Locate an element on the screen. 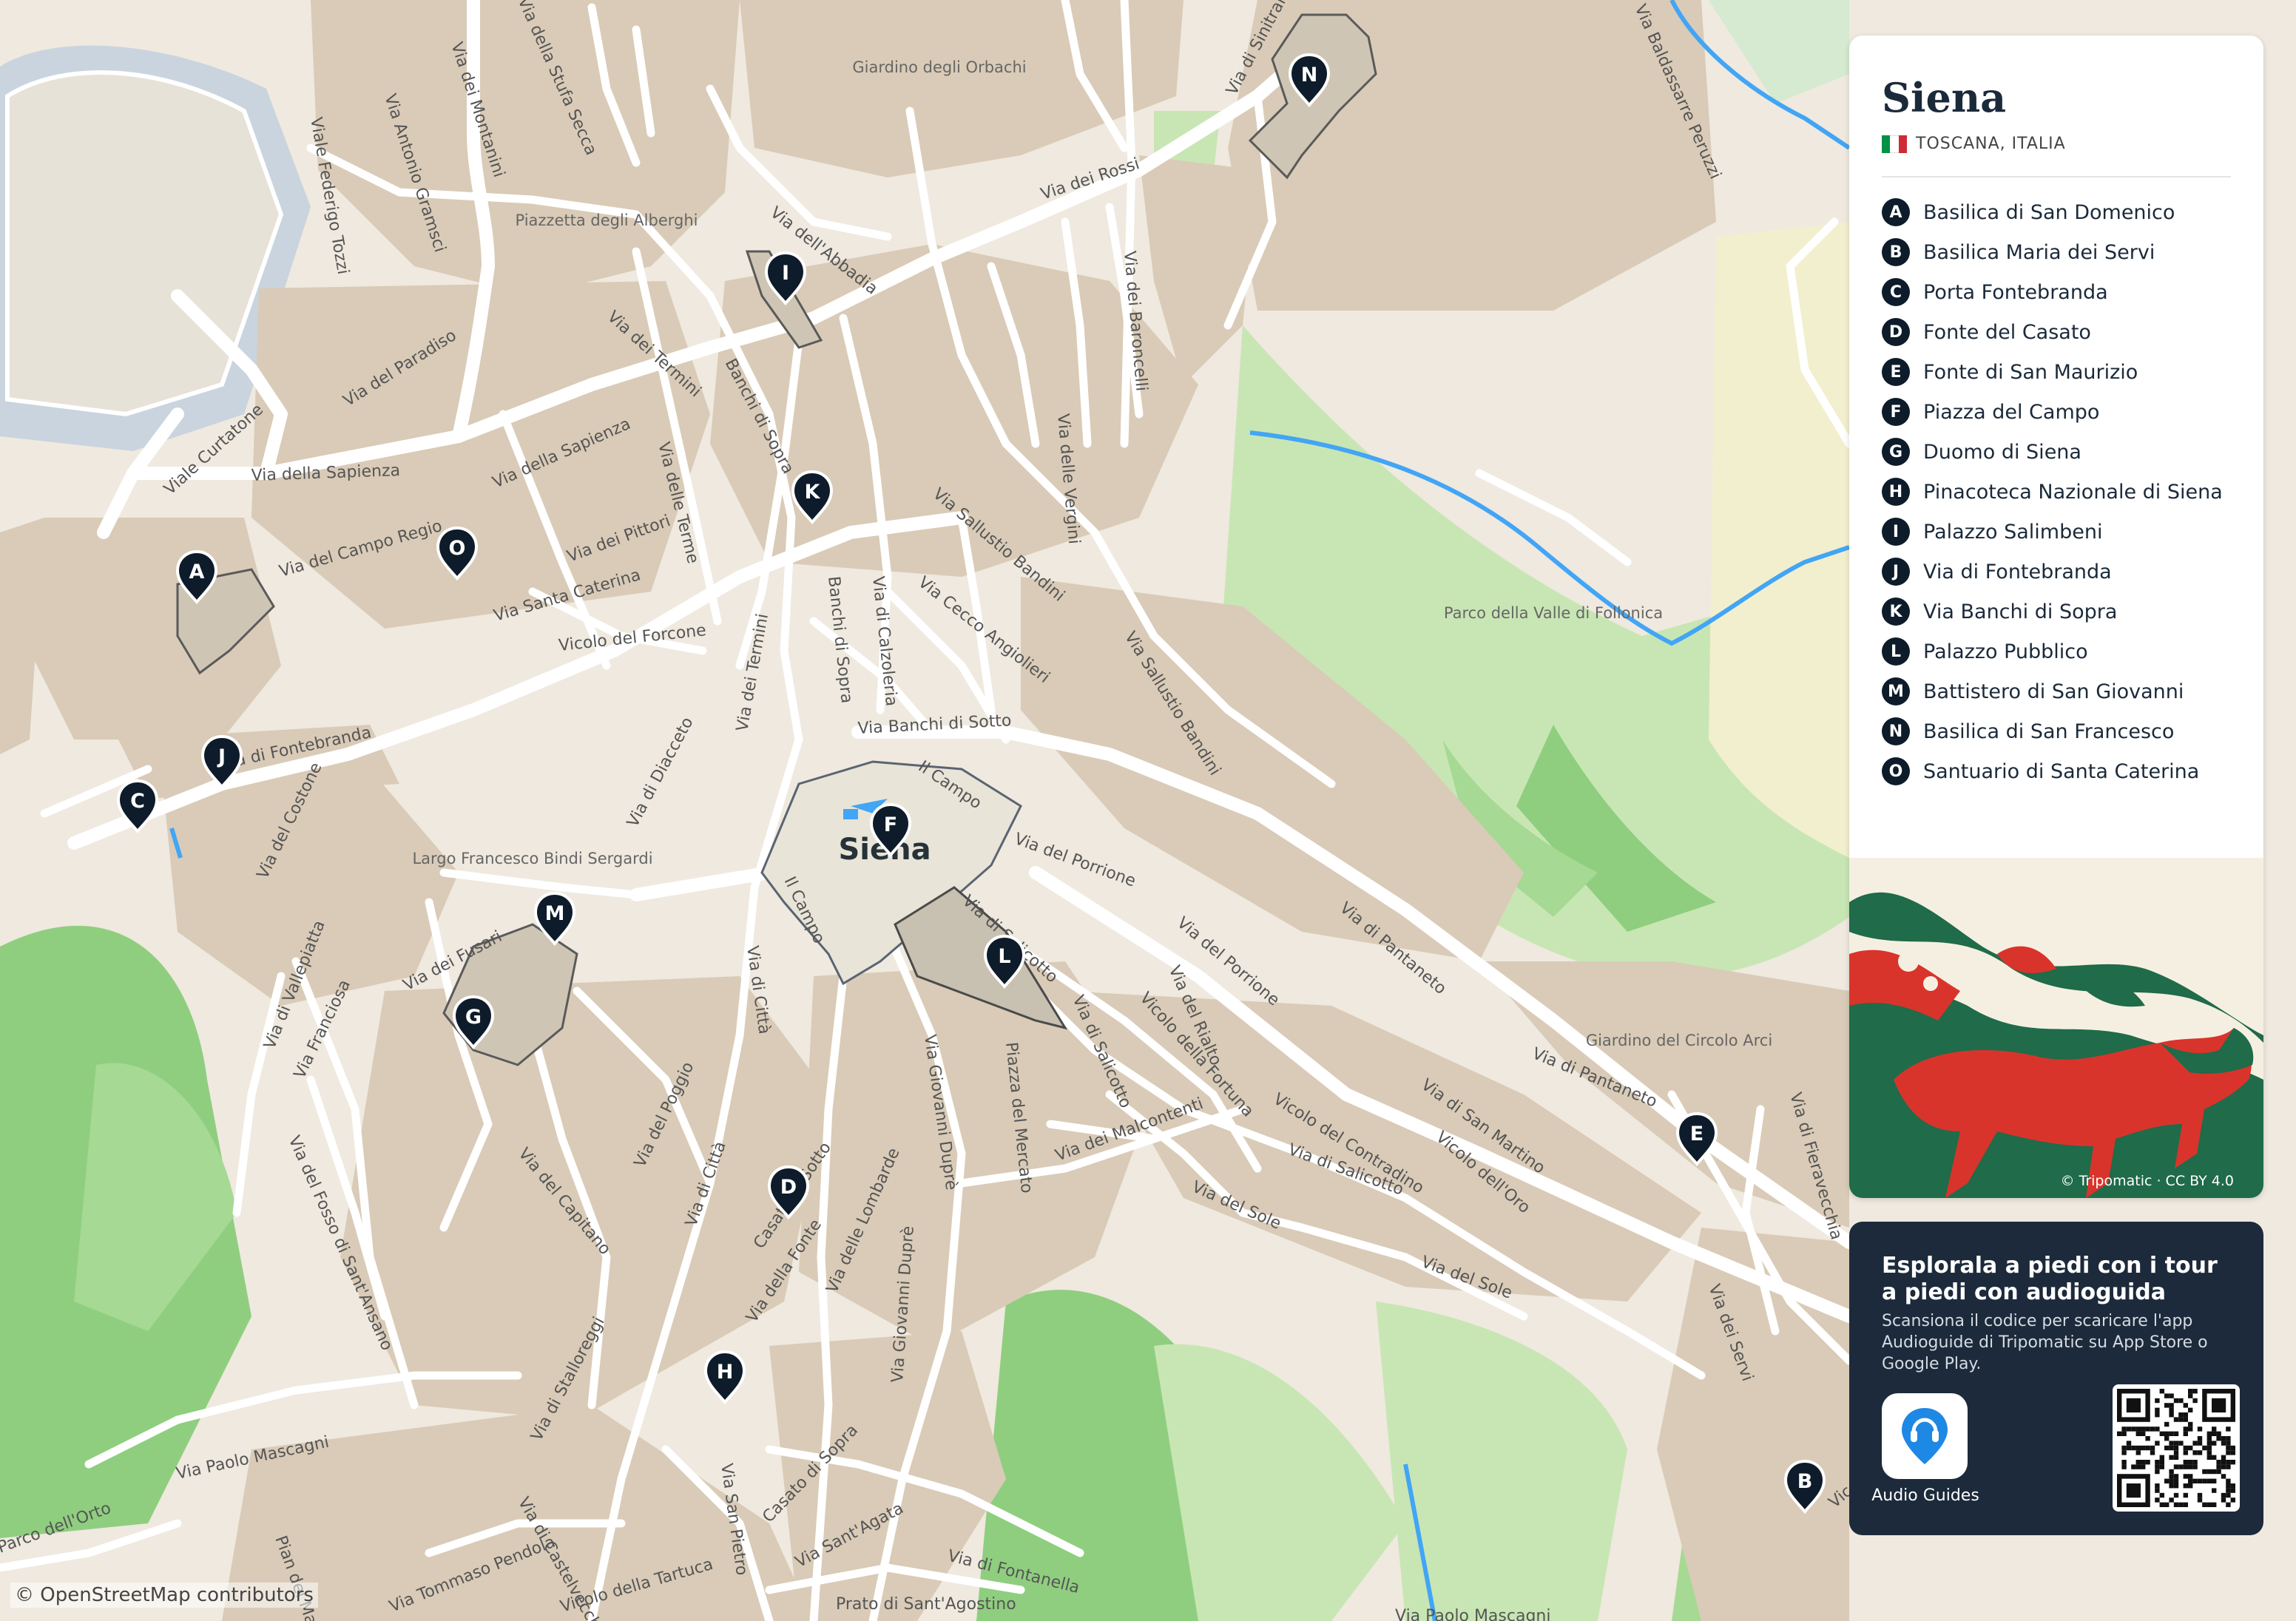 Image resolution: width=2296 pixels, height=1621 pixels. poi-list-item: D Fonte del Casato is located at coordinates (2052, 332).